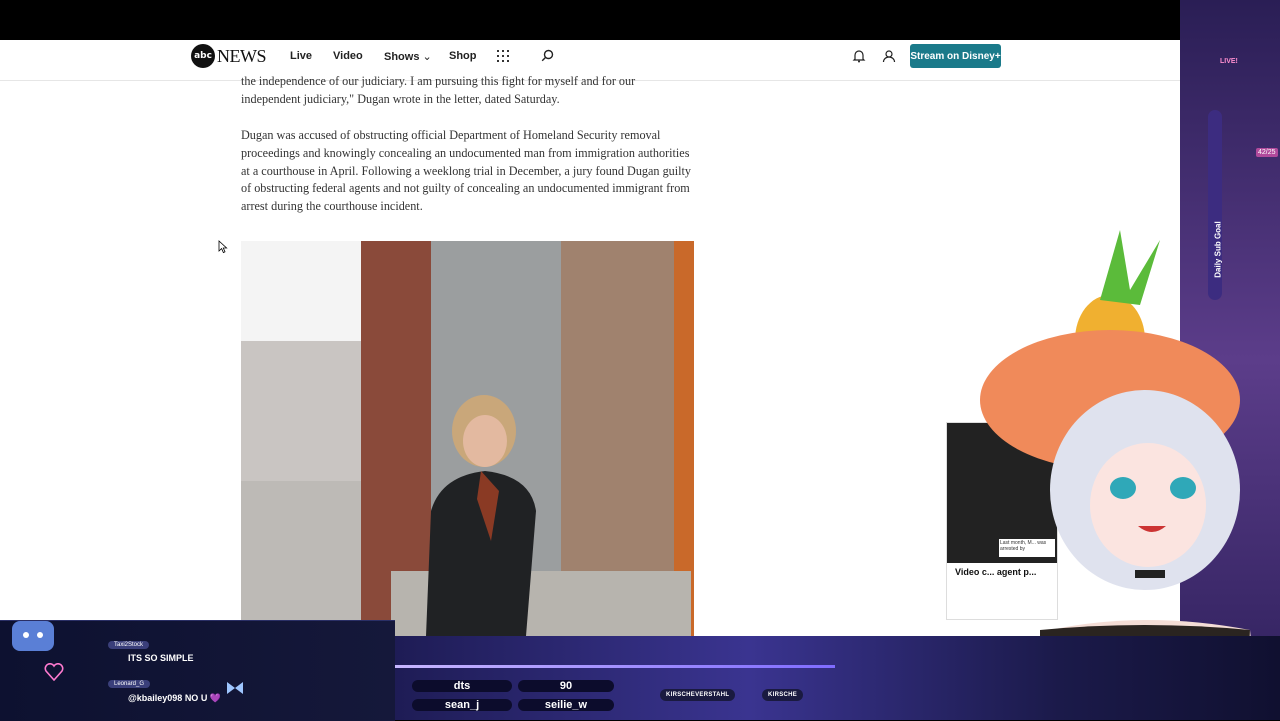 The width and height of the screenshot is (1280, 721). What do you see at coordinates (783, 695) in the screenshot?
I see `stream-tag: KIRSCHE` at bounding box center [783, 695].